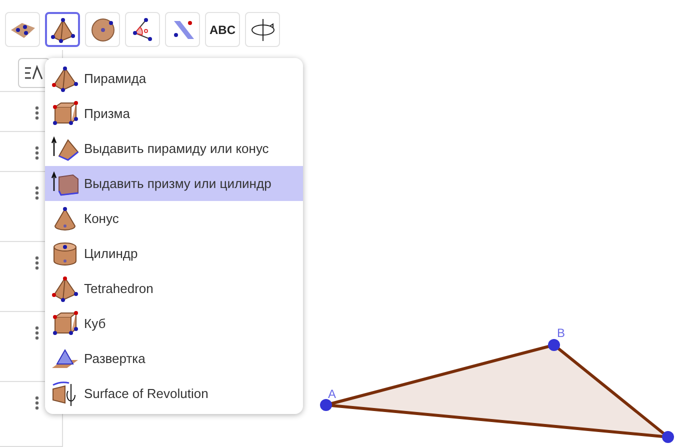 This screenshot has height=447, width=677. Describe the element at coordinates (174, 183) in the screenshot. I see `menu-item: Выдавить призму или цилиндр` at that location.